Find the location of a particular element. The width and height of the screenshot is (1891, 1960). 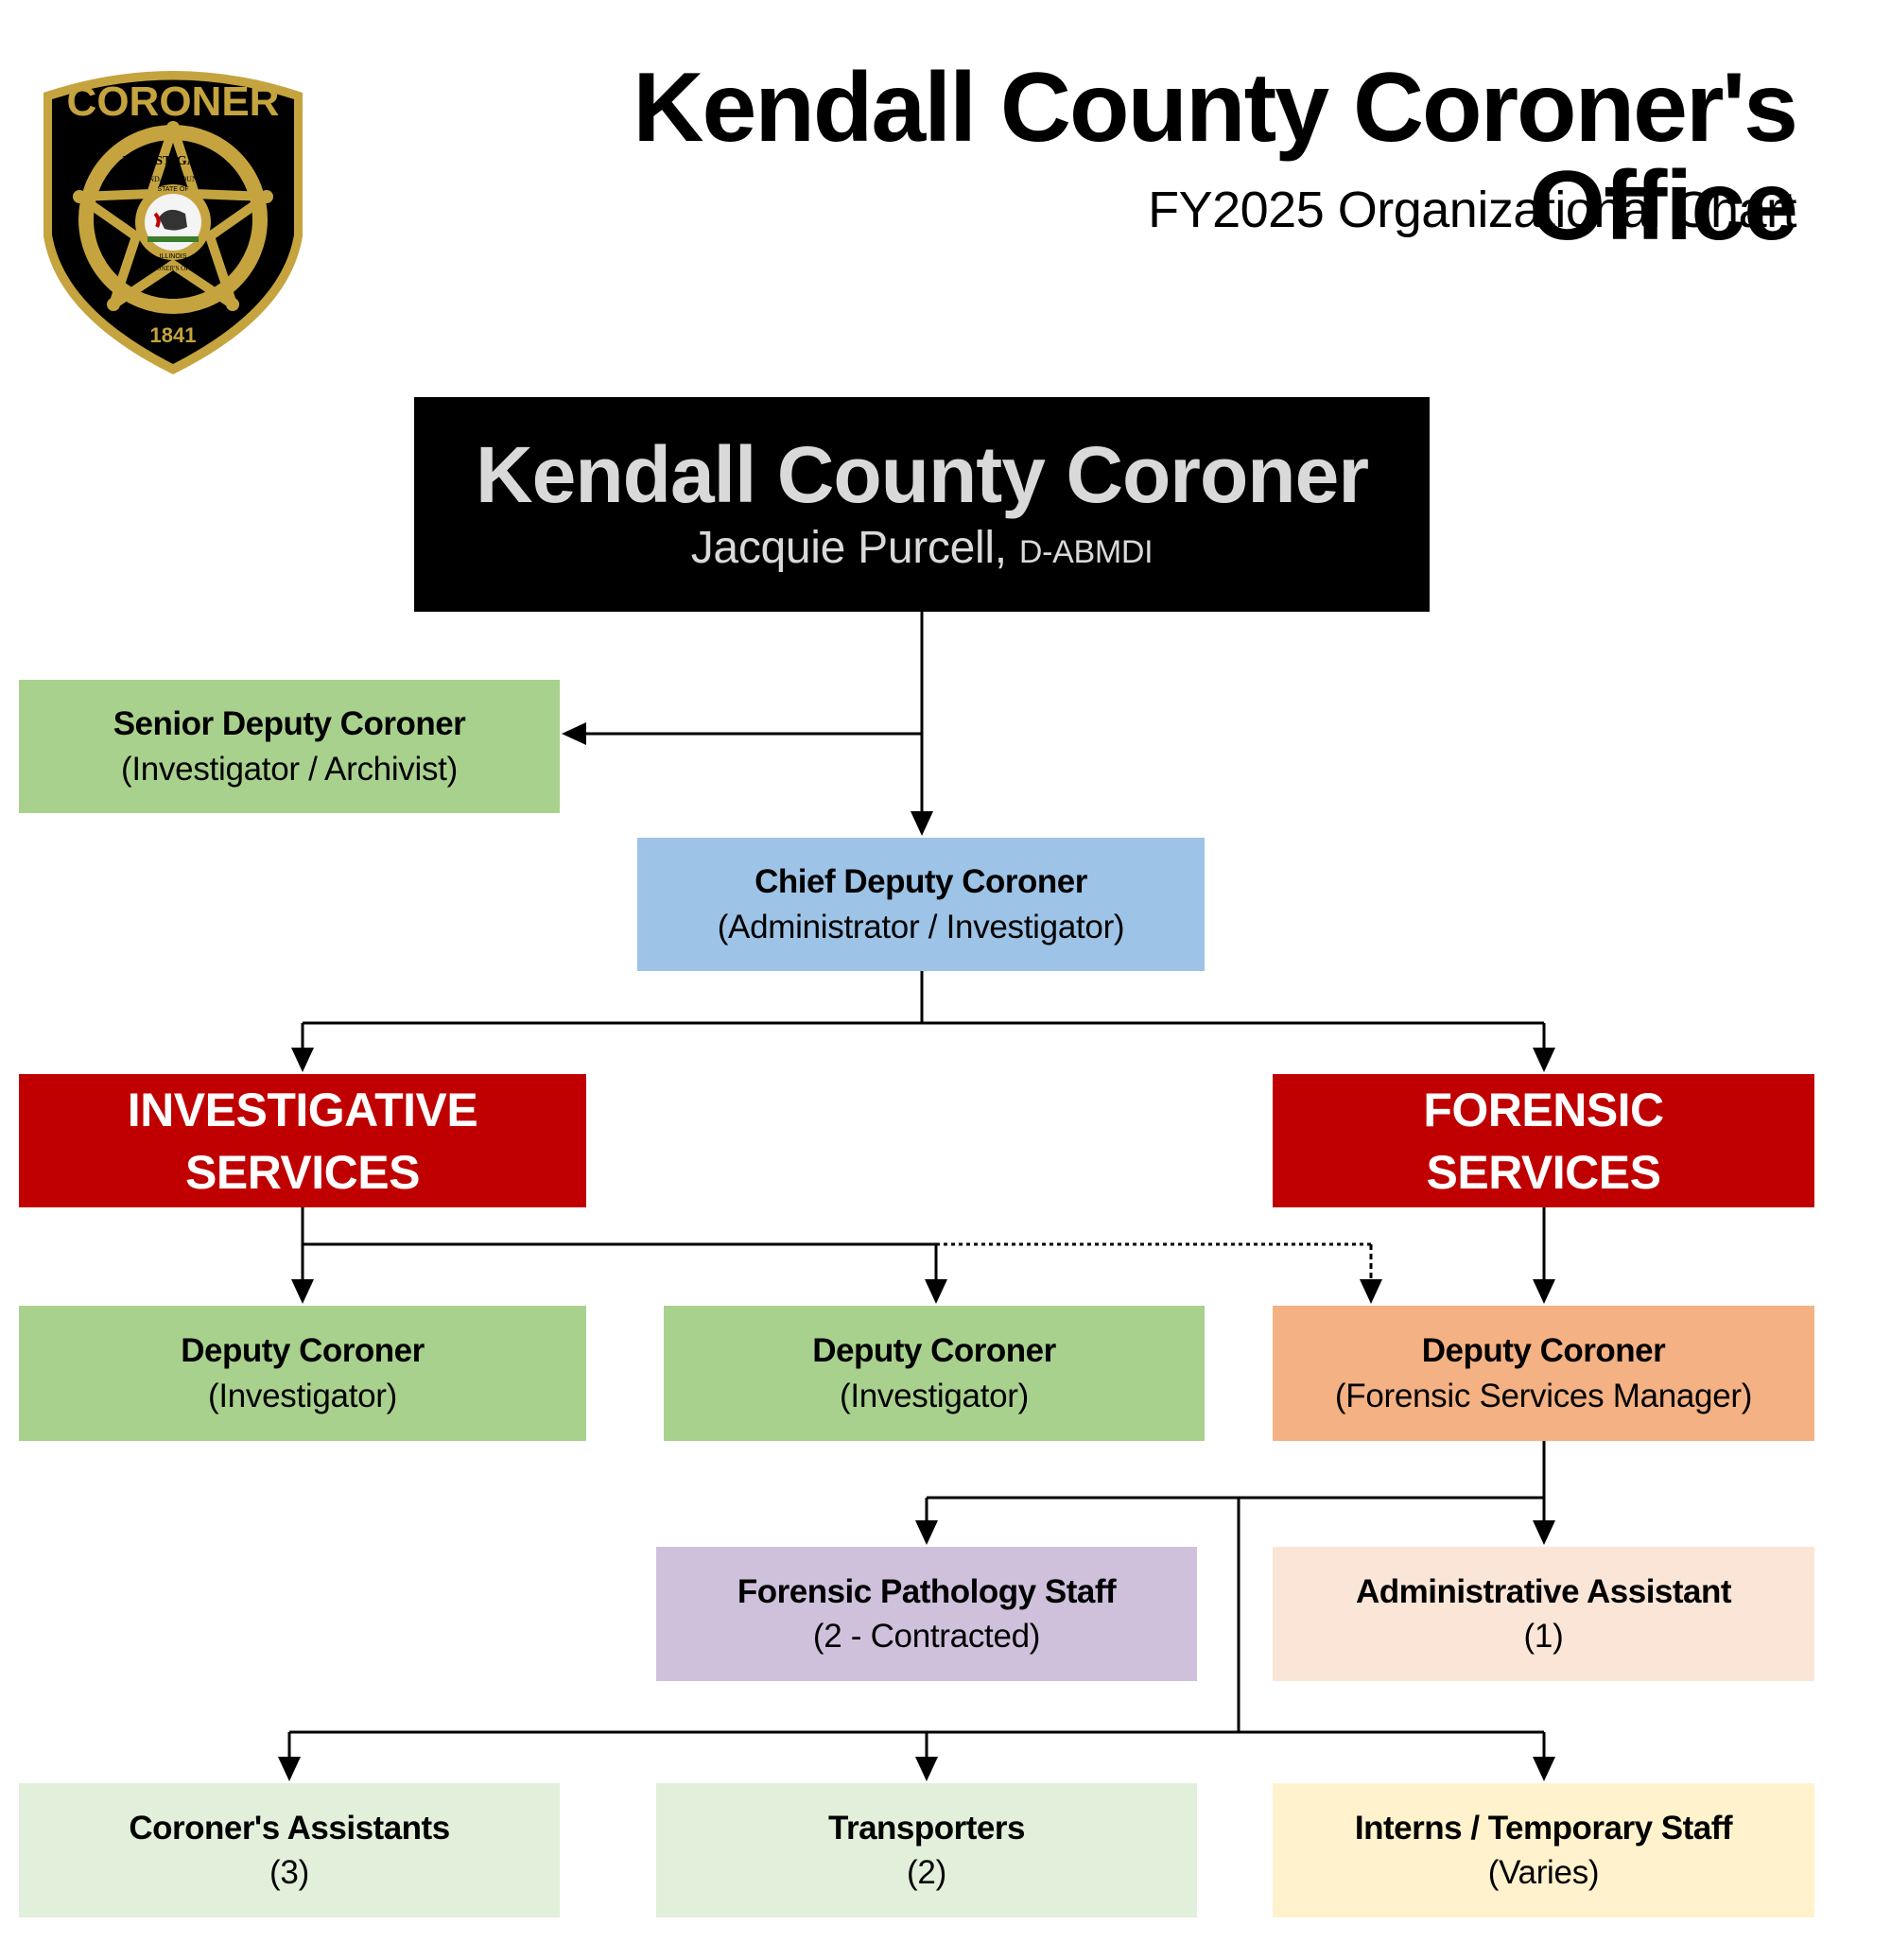

node-title: Interns / Temporary Staff is located at coordinates (1543, 1828).